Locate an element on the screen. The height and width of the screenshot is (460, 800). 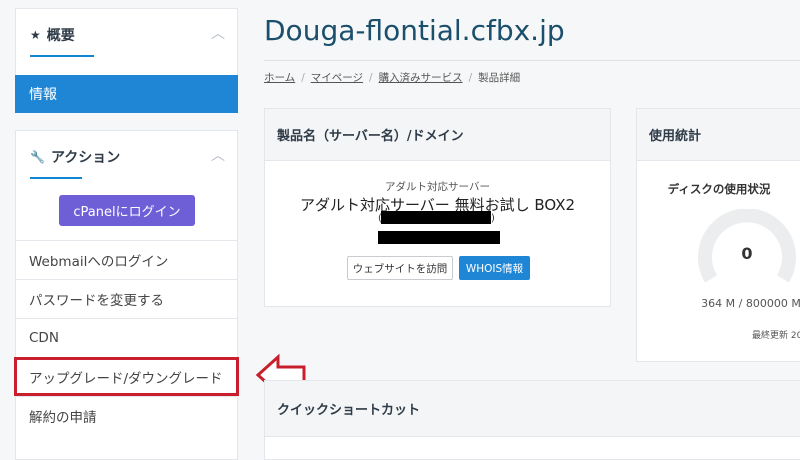
star-icon: ★ is located at coordinates (35, 35).